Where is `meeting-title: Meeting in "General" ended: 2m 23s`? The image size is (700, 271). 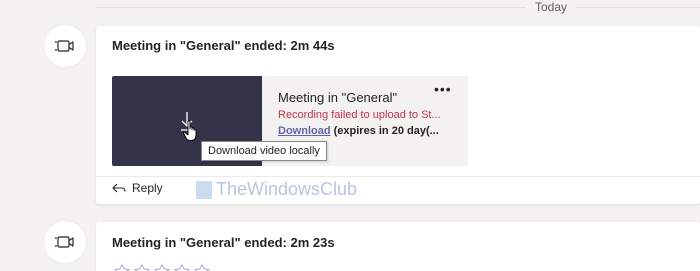
meeting-title: Meeting in "General" ended: 2m 23s is located at coordinates (223, 242).